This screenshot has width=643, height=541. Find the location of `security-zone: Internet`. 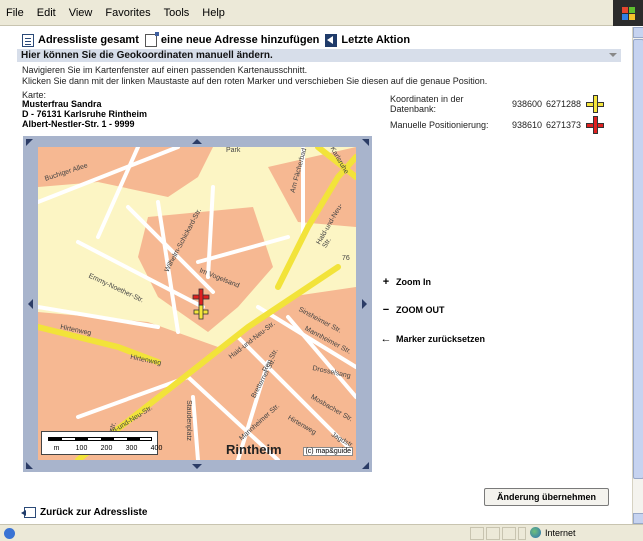

security-zone: Internet is located at coordinates (553, 532).